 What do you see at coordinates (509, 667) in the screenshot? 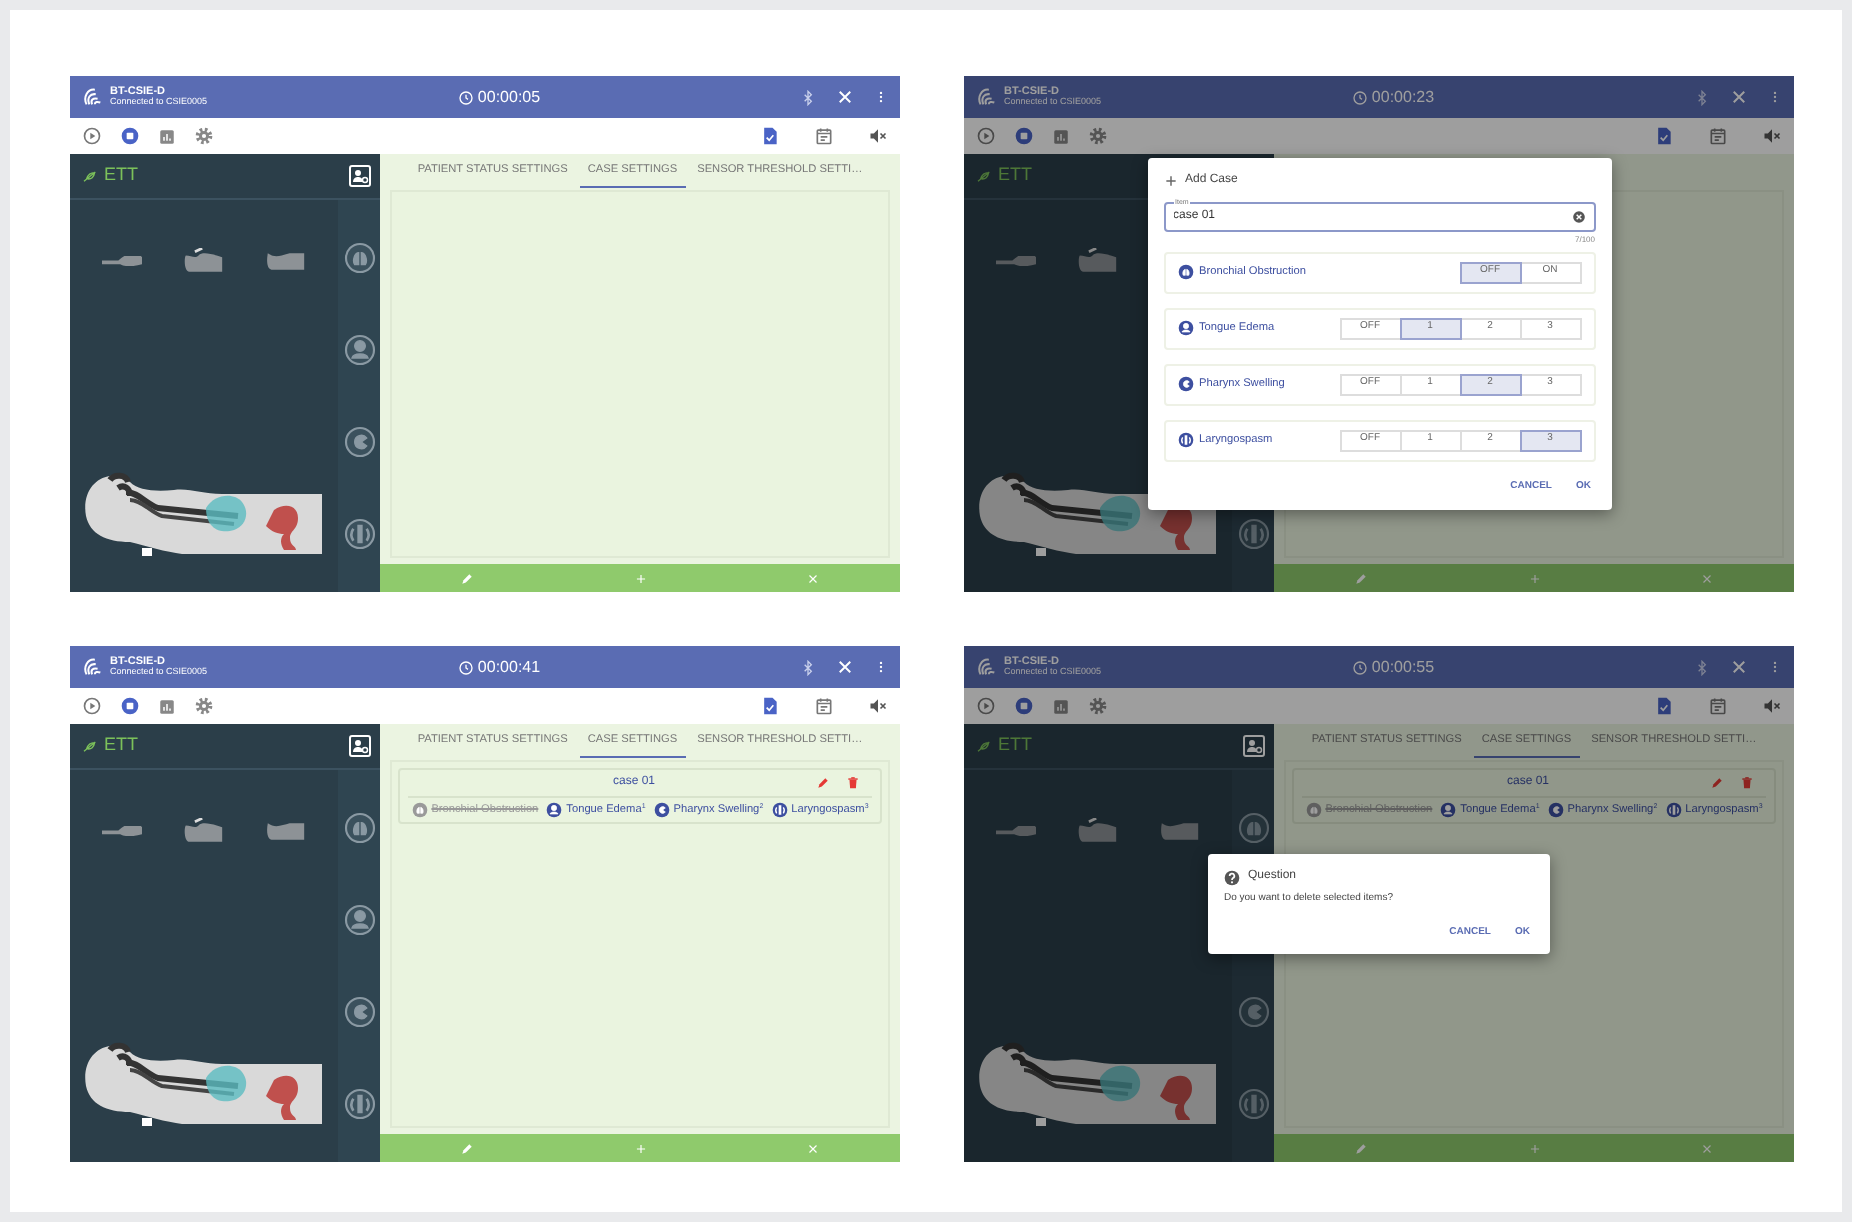
I see `timer: 00:00:41` at bounding box center [509, 667].